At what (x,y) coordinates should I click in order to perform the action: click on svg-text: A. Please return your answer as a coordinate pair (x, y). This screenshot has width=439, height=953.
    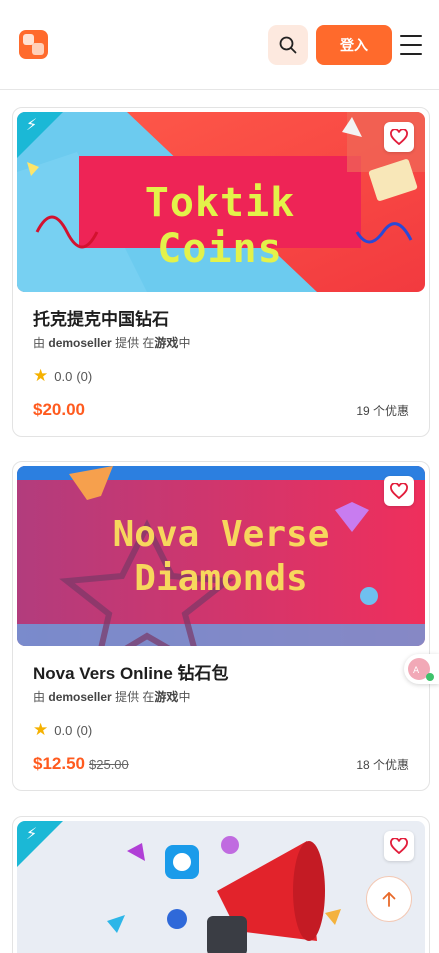
    Looking at the image, I should click on (416, 671).